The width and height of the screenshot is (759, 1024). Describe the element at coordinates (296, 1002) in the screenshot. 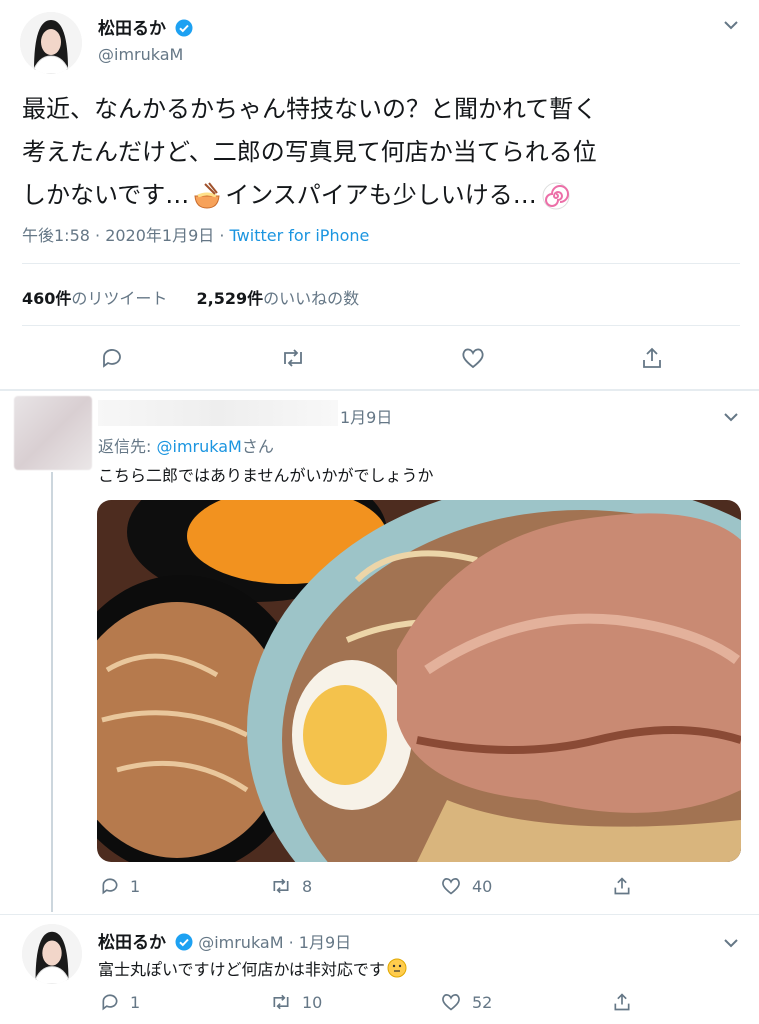

I see `retweet-button: 10` at that location.